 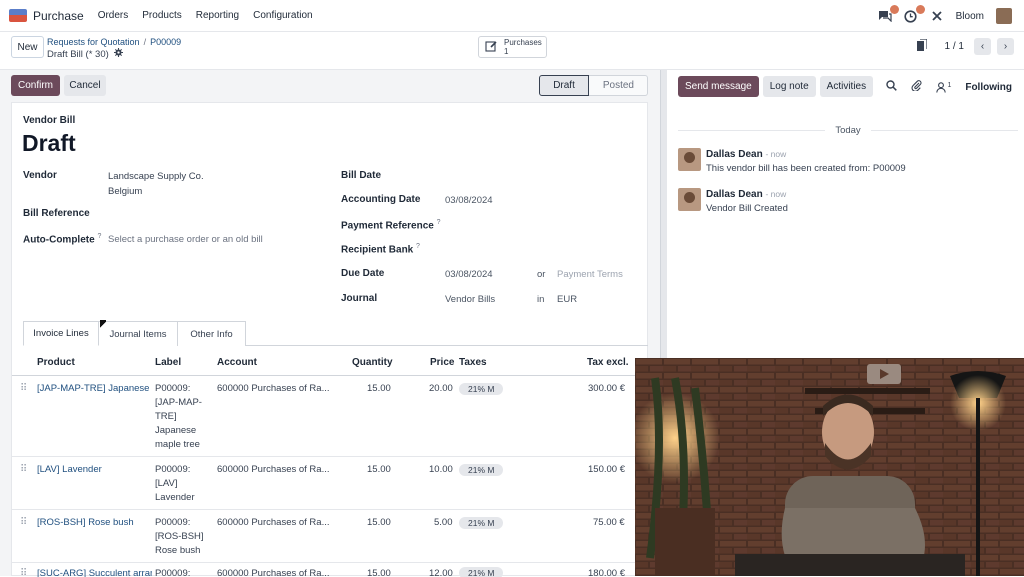 I want to click on smart-button-label: Purchases, so click(x=523, y=42).